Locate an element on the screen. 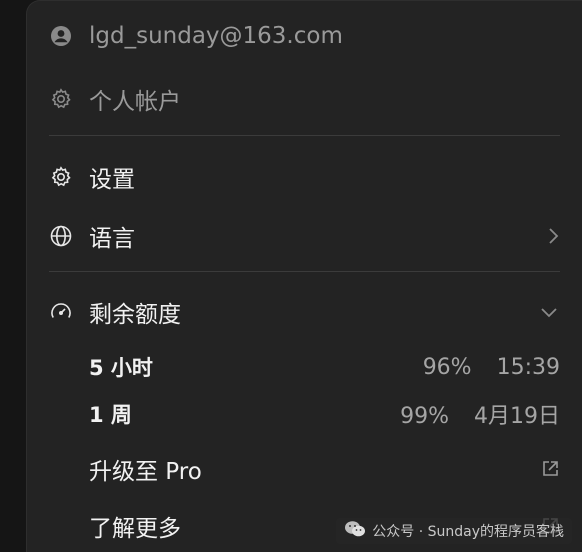  learn-more-label: 了解更多 is located at coordinates (135, 529).